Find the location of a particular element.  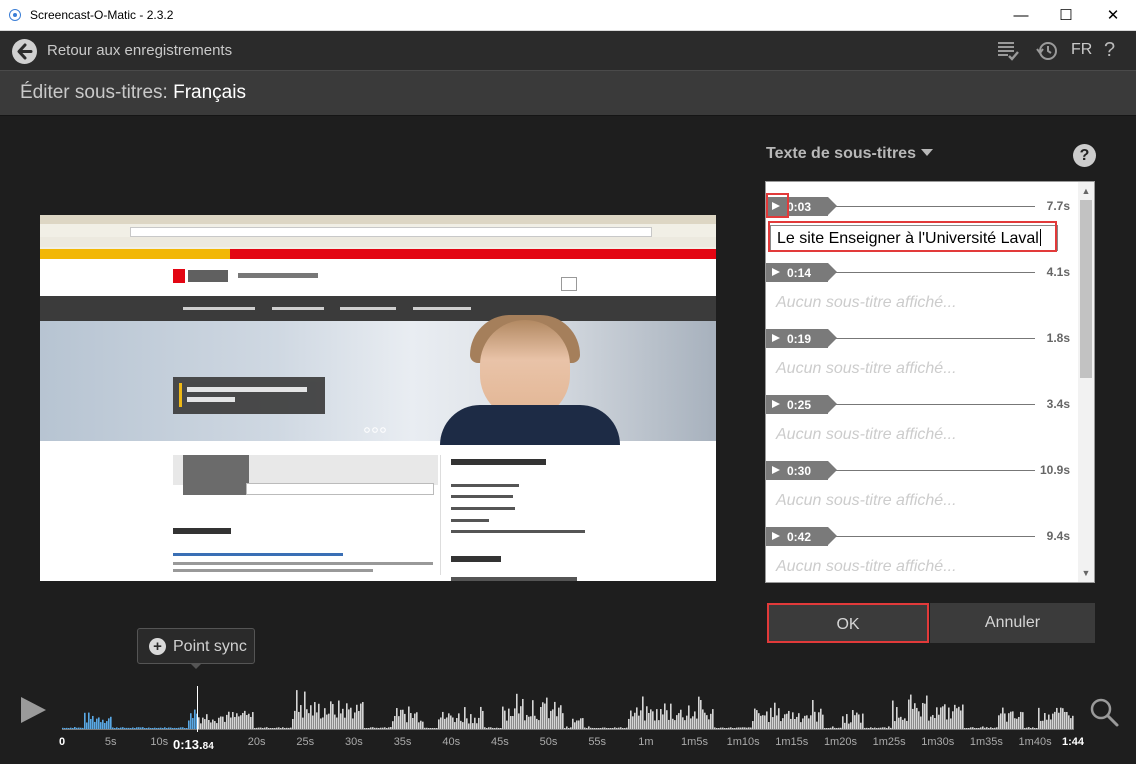

end-time: 1:44 is located at coordinates (1073, 742).